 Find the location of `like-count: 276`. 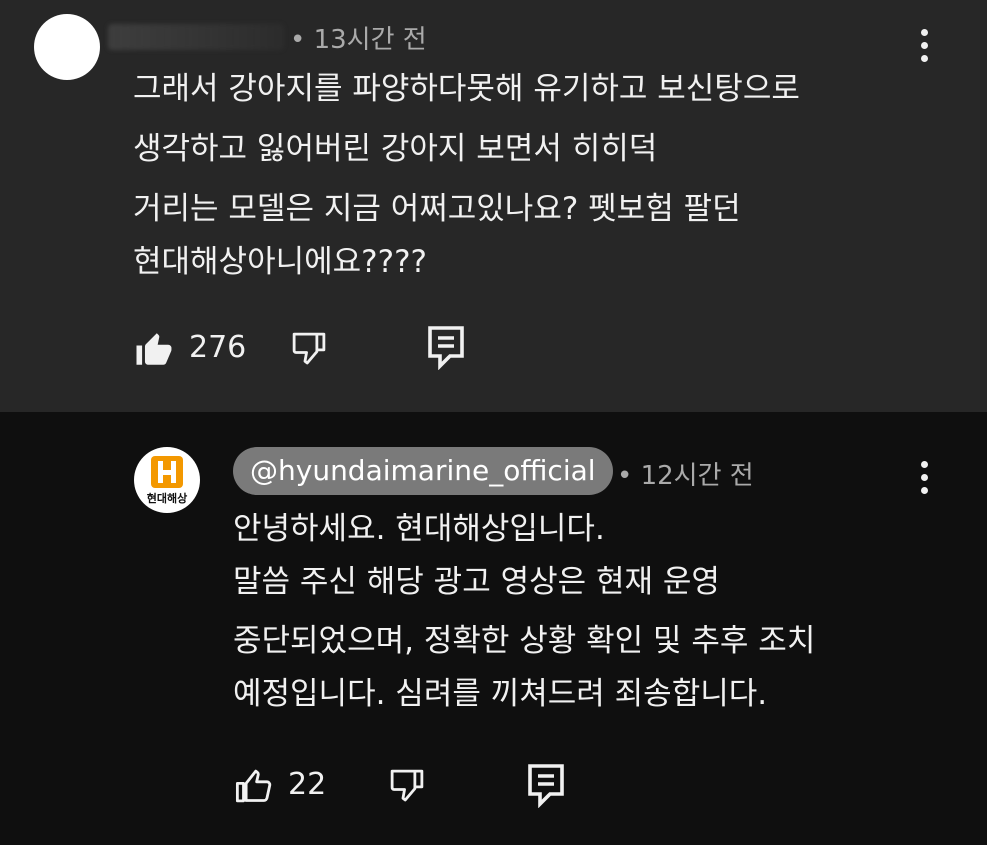

like-count: 276 is located at coordinates (218, 347).